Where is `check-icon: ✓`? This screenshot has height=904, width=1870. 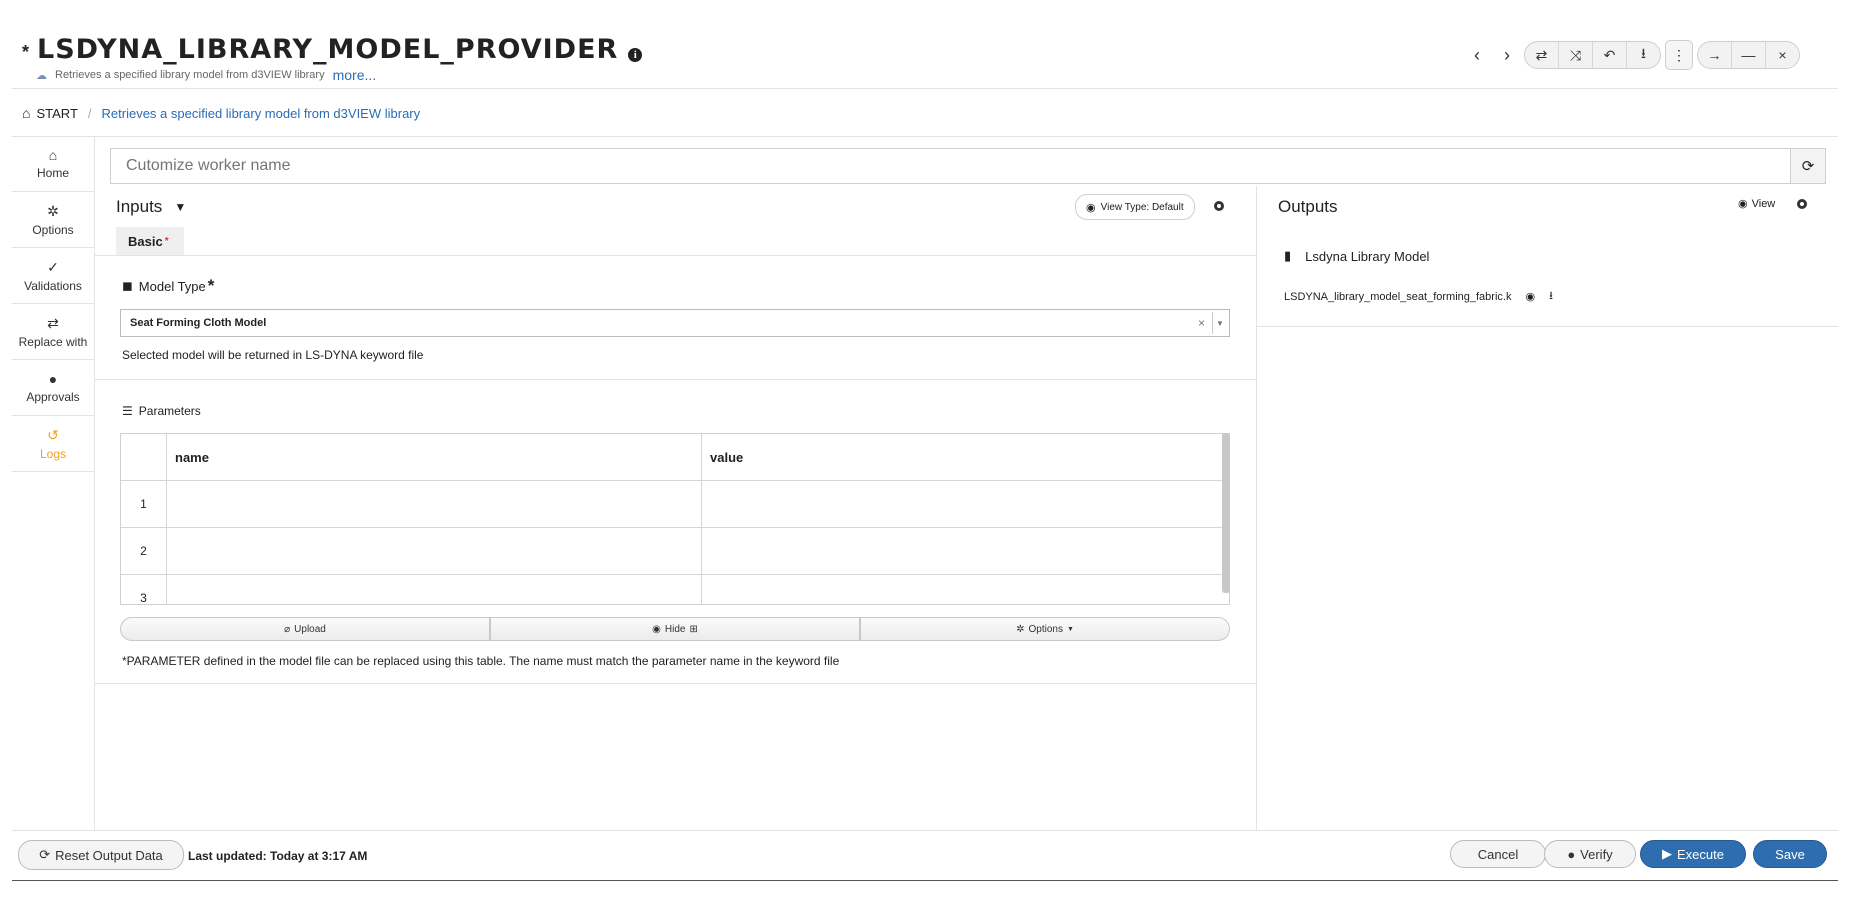
check-icon: ✓ is located at coordinates (53, 266).